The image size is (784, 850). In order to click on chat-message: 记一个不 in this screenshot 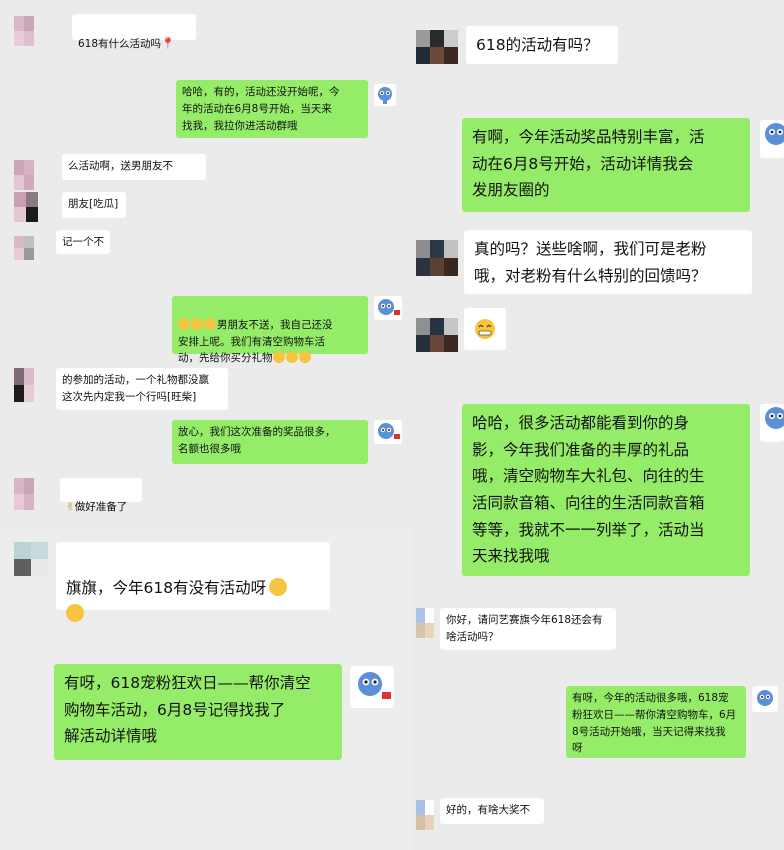, I will do `click(83, 242)`.